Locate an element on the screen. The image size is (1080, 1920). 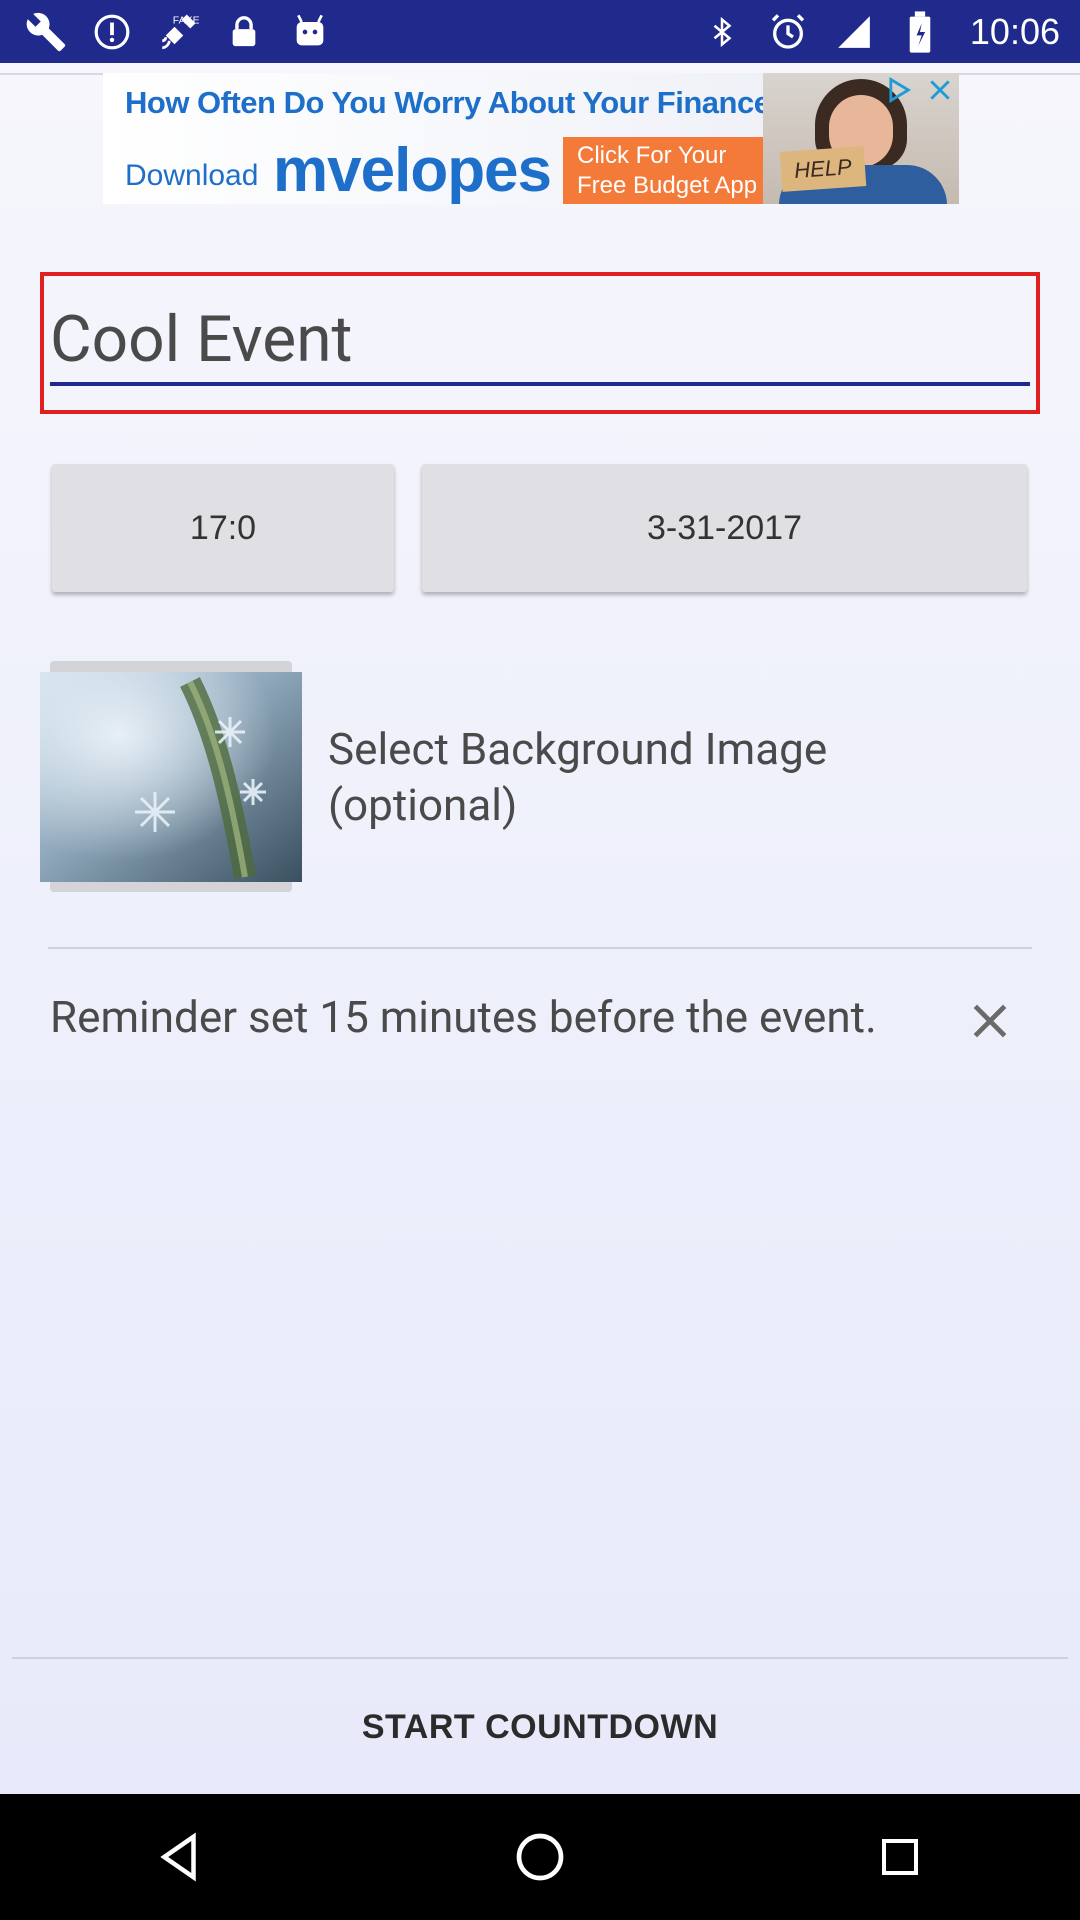
adchoices-icon is located at coordinates (899, 90).